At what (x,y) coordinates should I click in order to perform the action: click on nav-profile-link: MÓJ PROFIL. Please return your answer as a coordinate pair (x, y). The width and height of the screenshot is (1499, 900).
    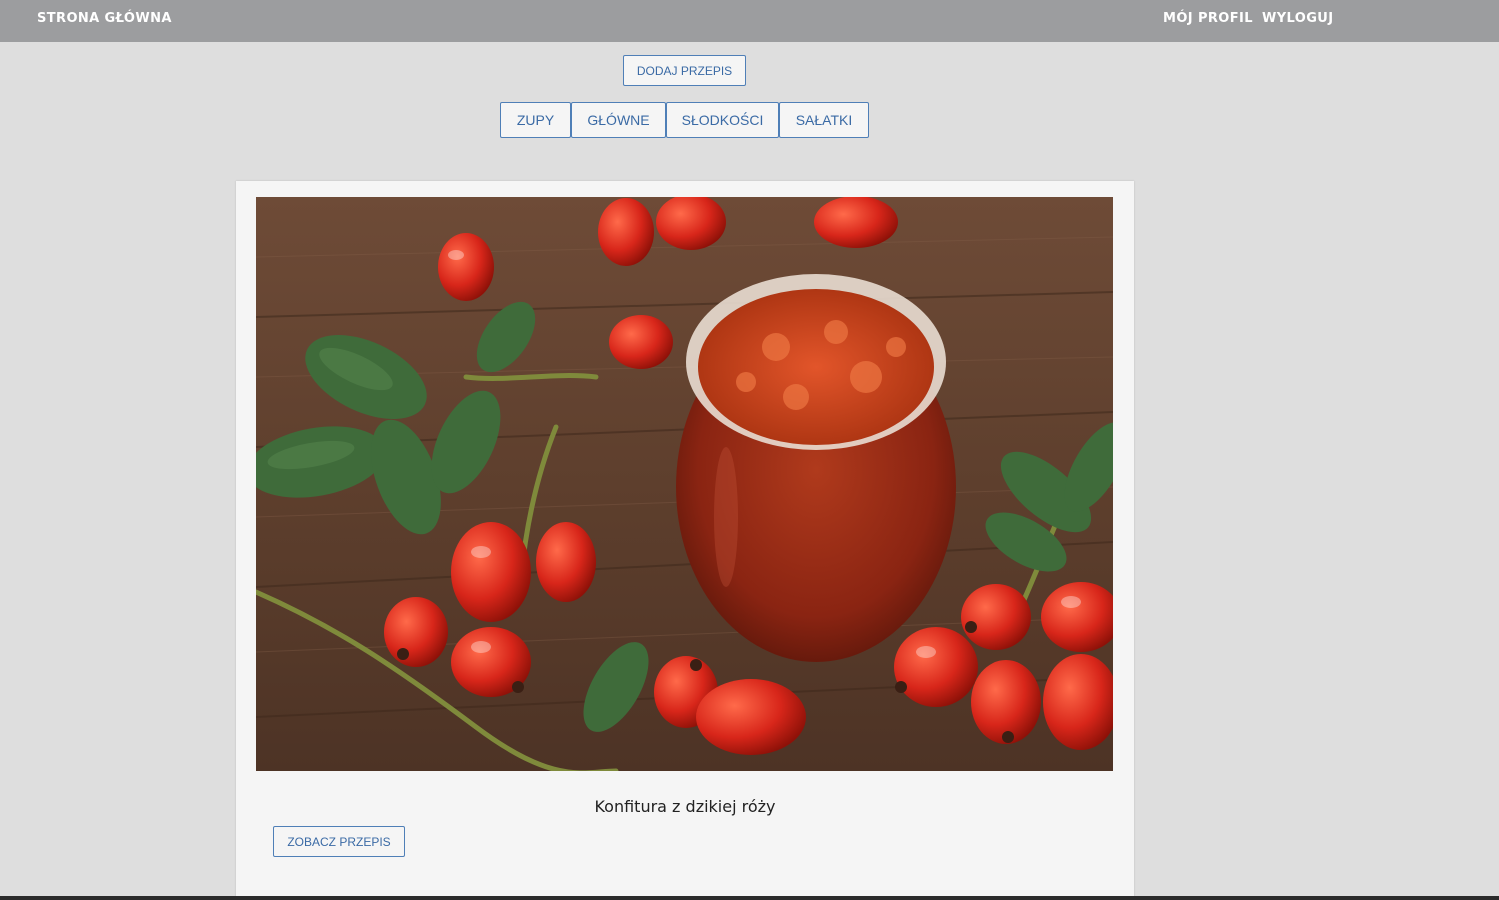
    Looking at the image, I should click on (1208, 18).